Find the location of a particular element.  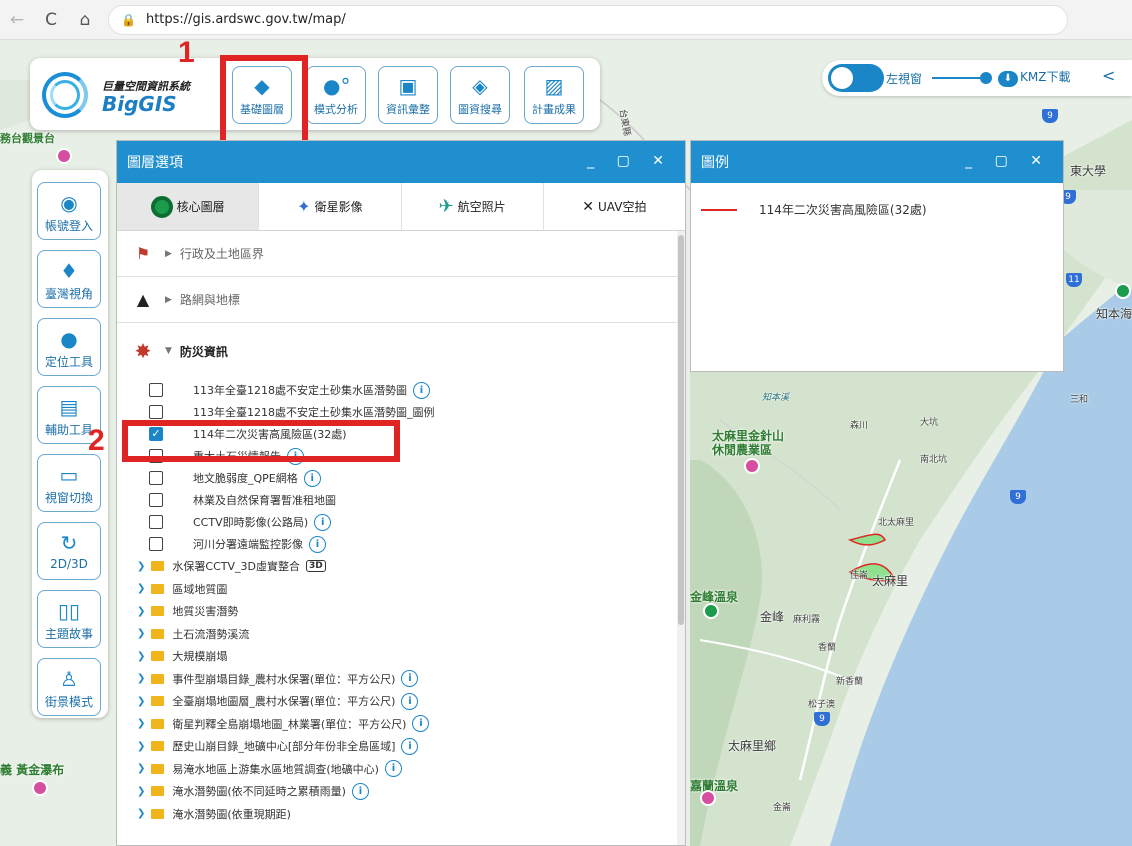

folder-label: 土石流潛勢溪流 is located at coordinates (211, 634).